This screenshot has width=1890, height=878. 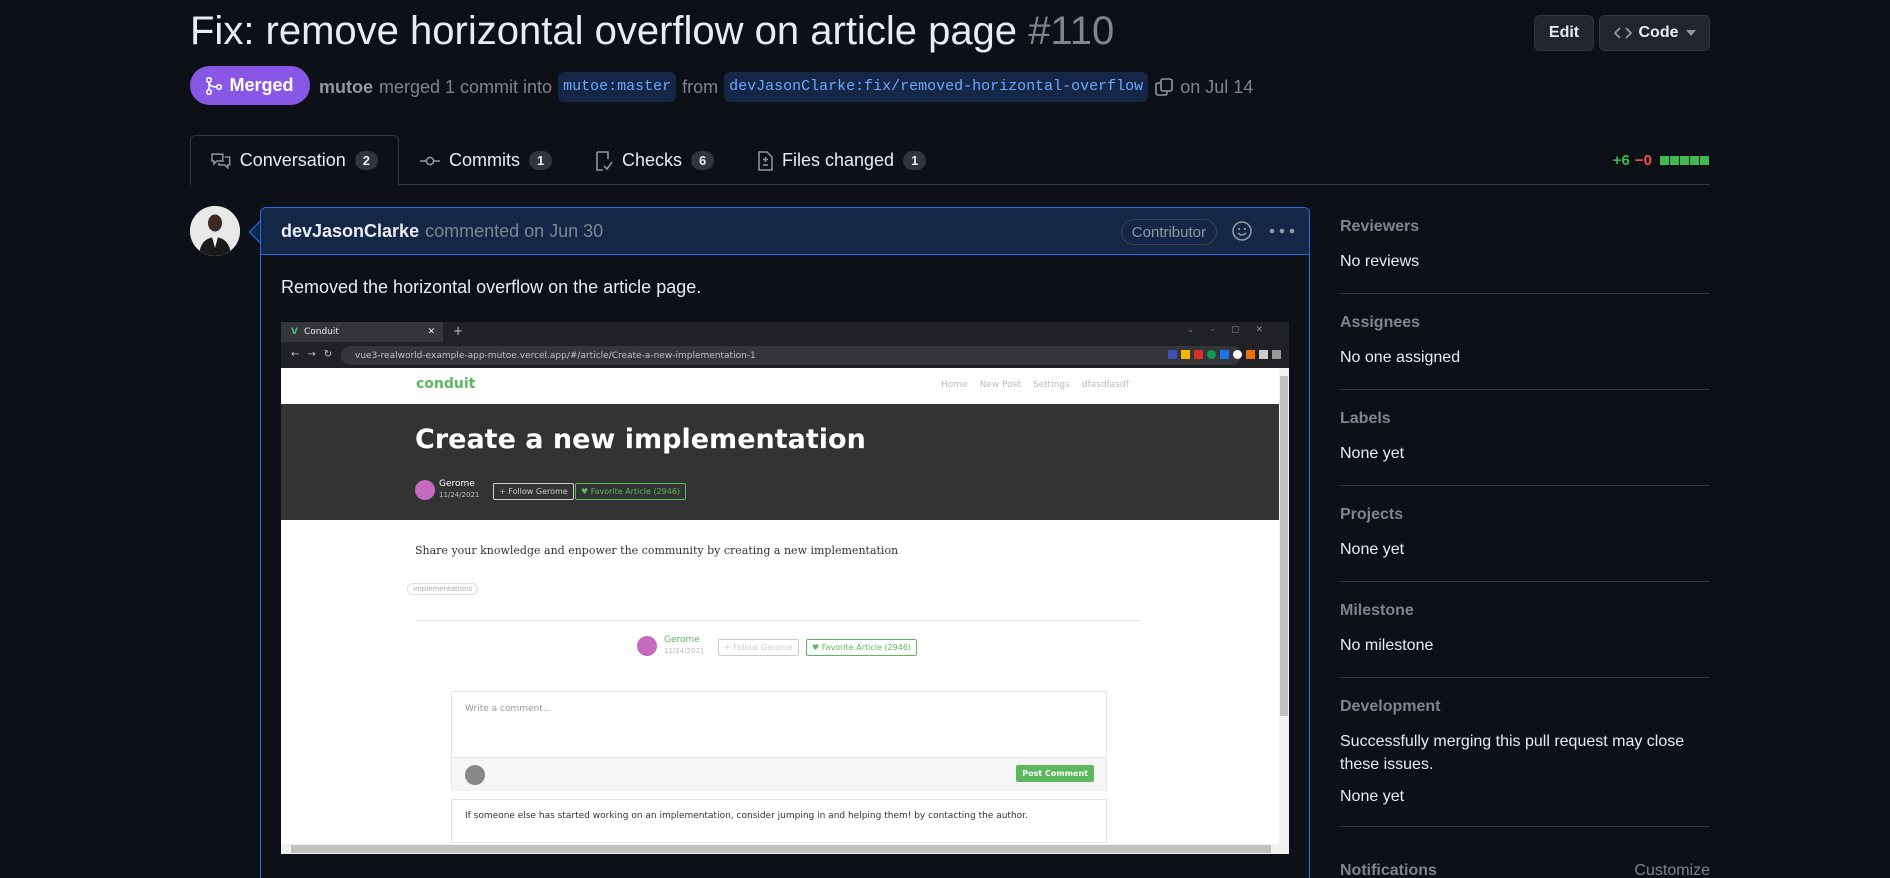 What do you see at coordinates (1372, 796) in the screenshot?
I see `development-sub: None yet` at bounding box center [1372, 796].